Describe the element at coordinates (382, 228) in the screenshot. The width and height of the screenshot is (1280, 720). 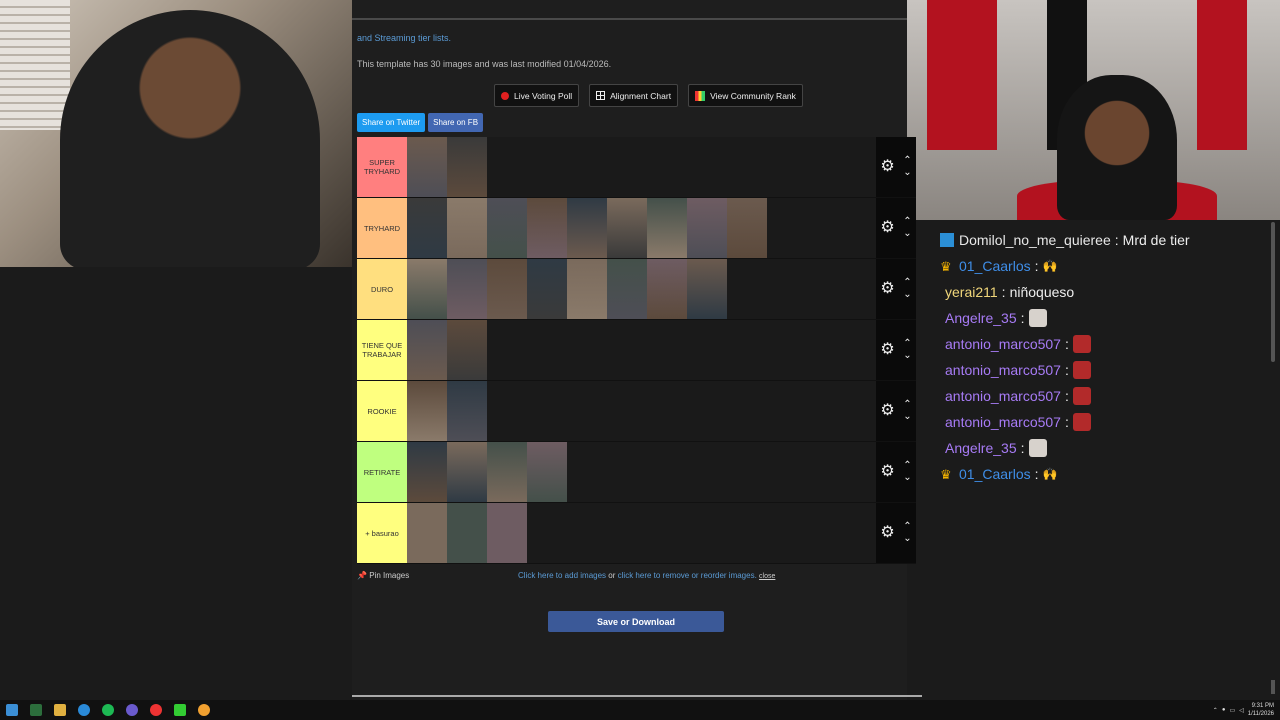
I see `tier-label: TRYHARD` at that location.